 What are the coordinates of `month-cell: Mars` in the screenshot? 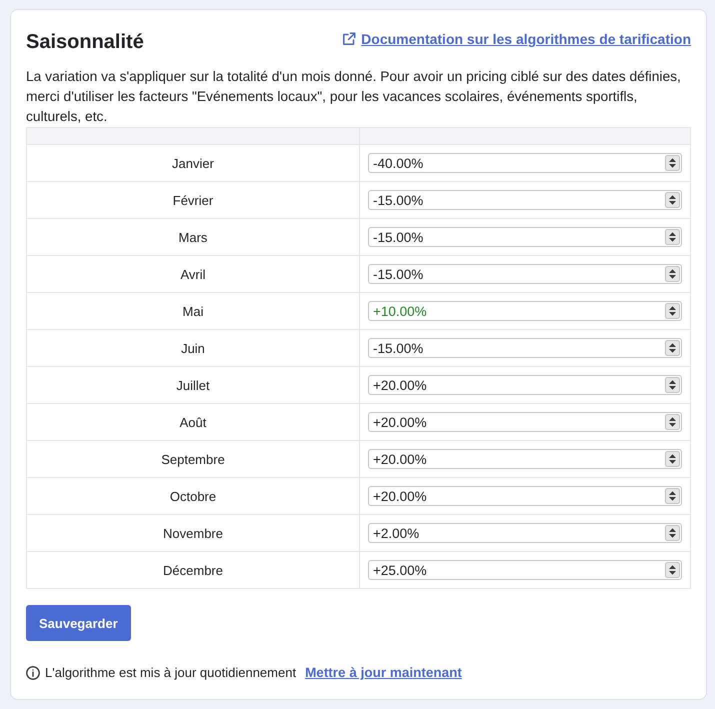 It's located at (193, 237).